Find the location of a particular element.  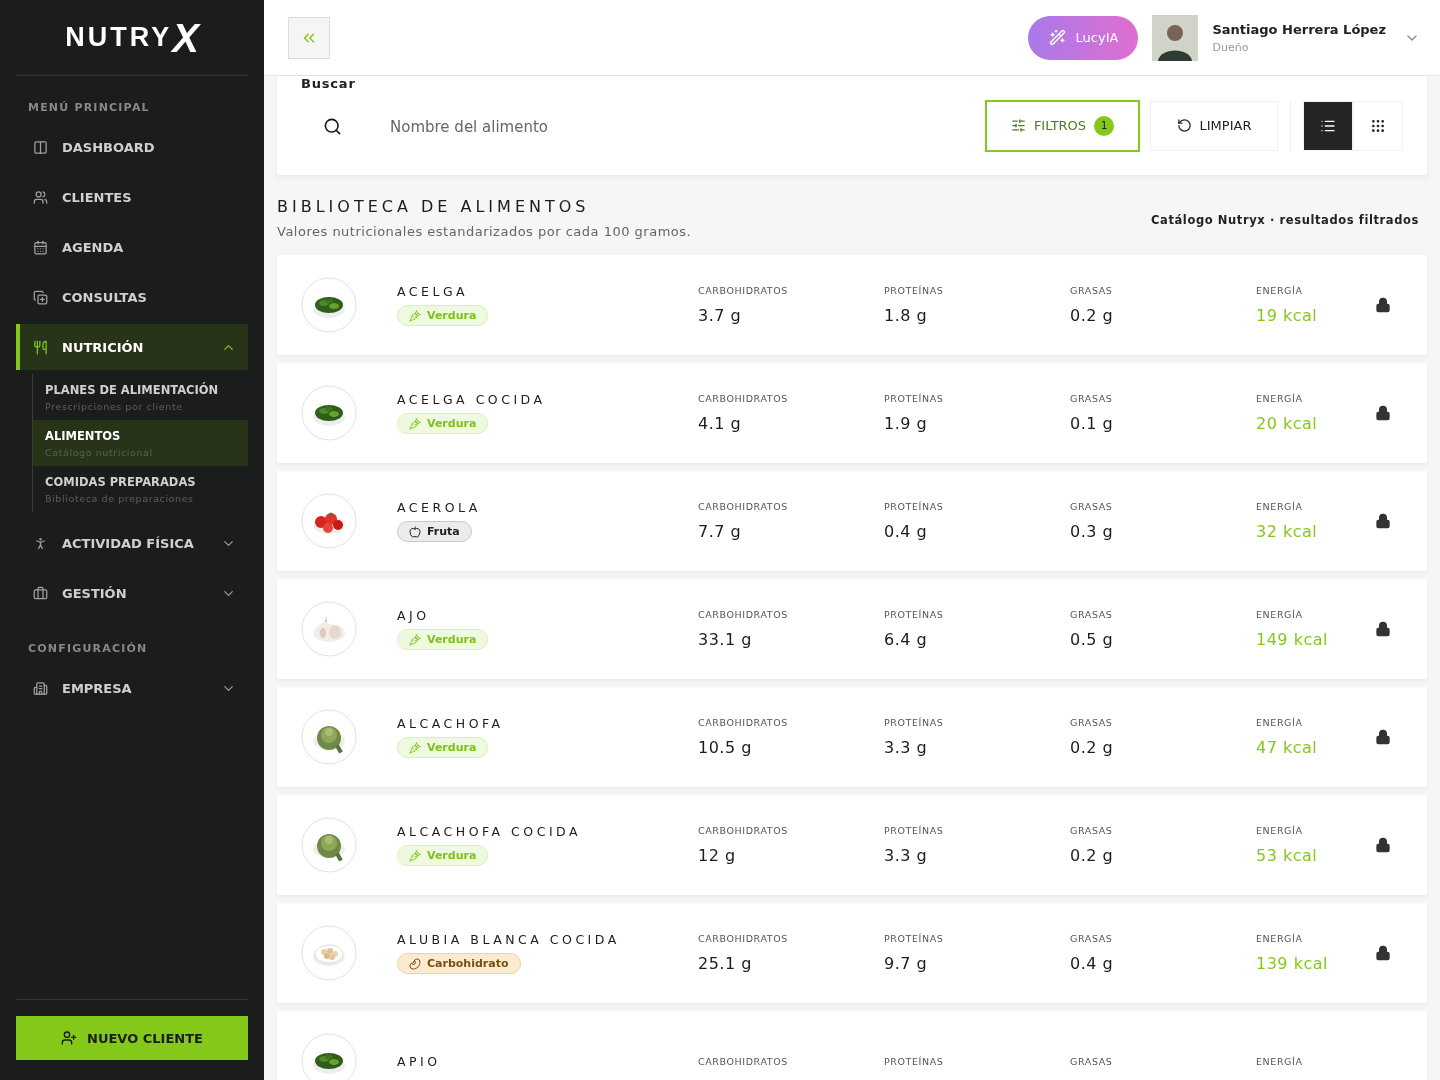

food-card: ACEROLA Fruta CARBOHIDRATOS 7.7 g PROTEÍNAS 0.4 g GRASAS 0.3 g ENERGÍA 32 kcal is located at coordinates (852, 521).